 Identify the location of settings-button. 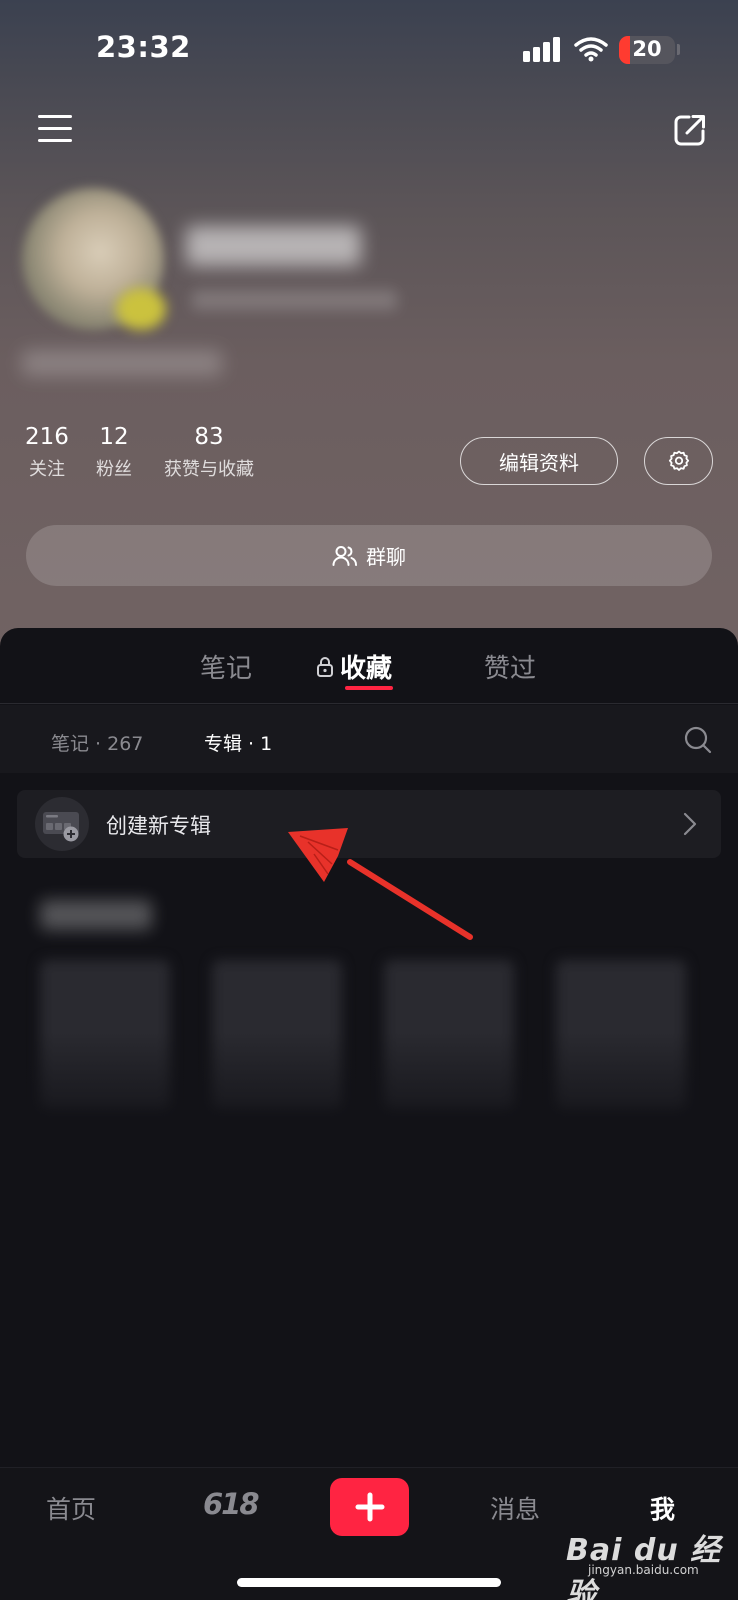
(678, 461).